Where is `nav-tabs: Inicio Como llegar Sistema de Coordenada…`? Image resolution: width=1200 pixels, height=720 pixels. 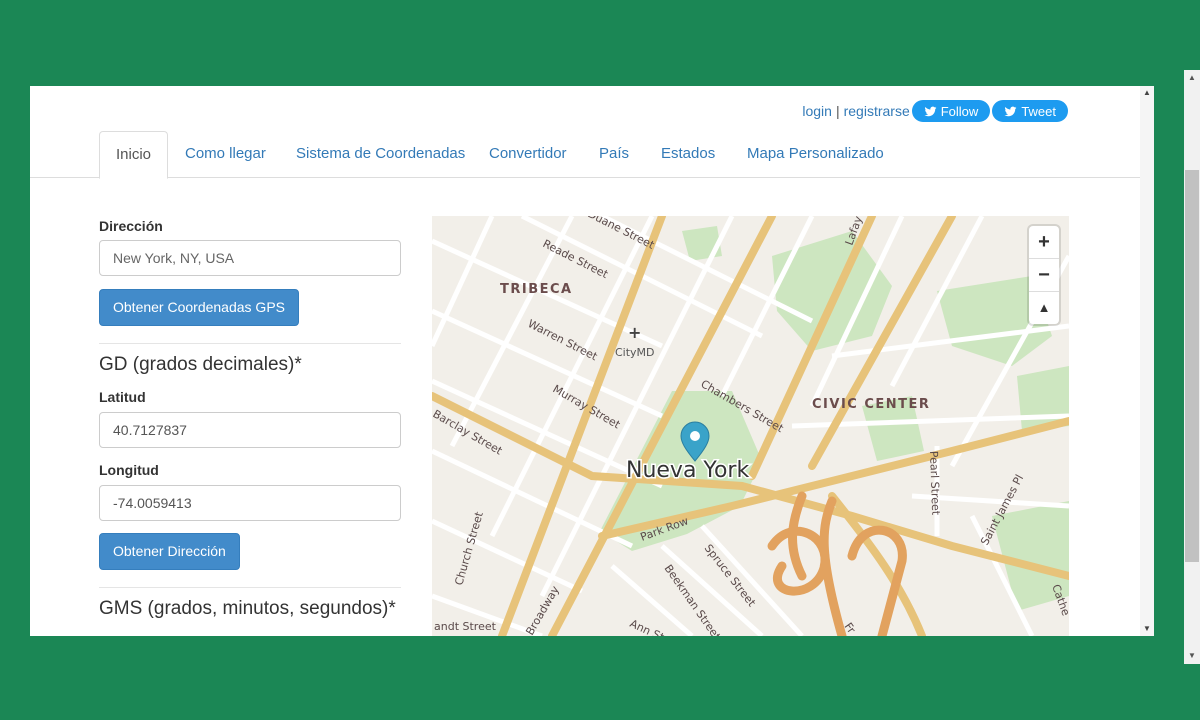
nav-tabs: Inicio Como llegar Sistema de Coordenada… is located at coordinates (585, 155).